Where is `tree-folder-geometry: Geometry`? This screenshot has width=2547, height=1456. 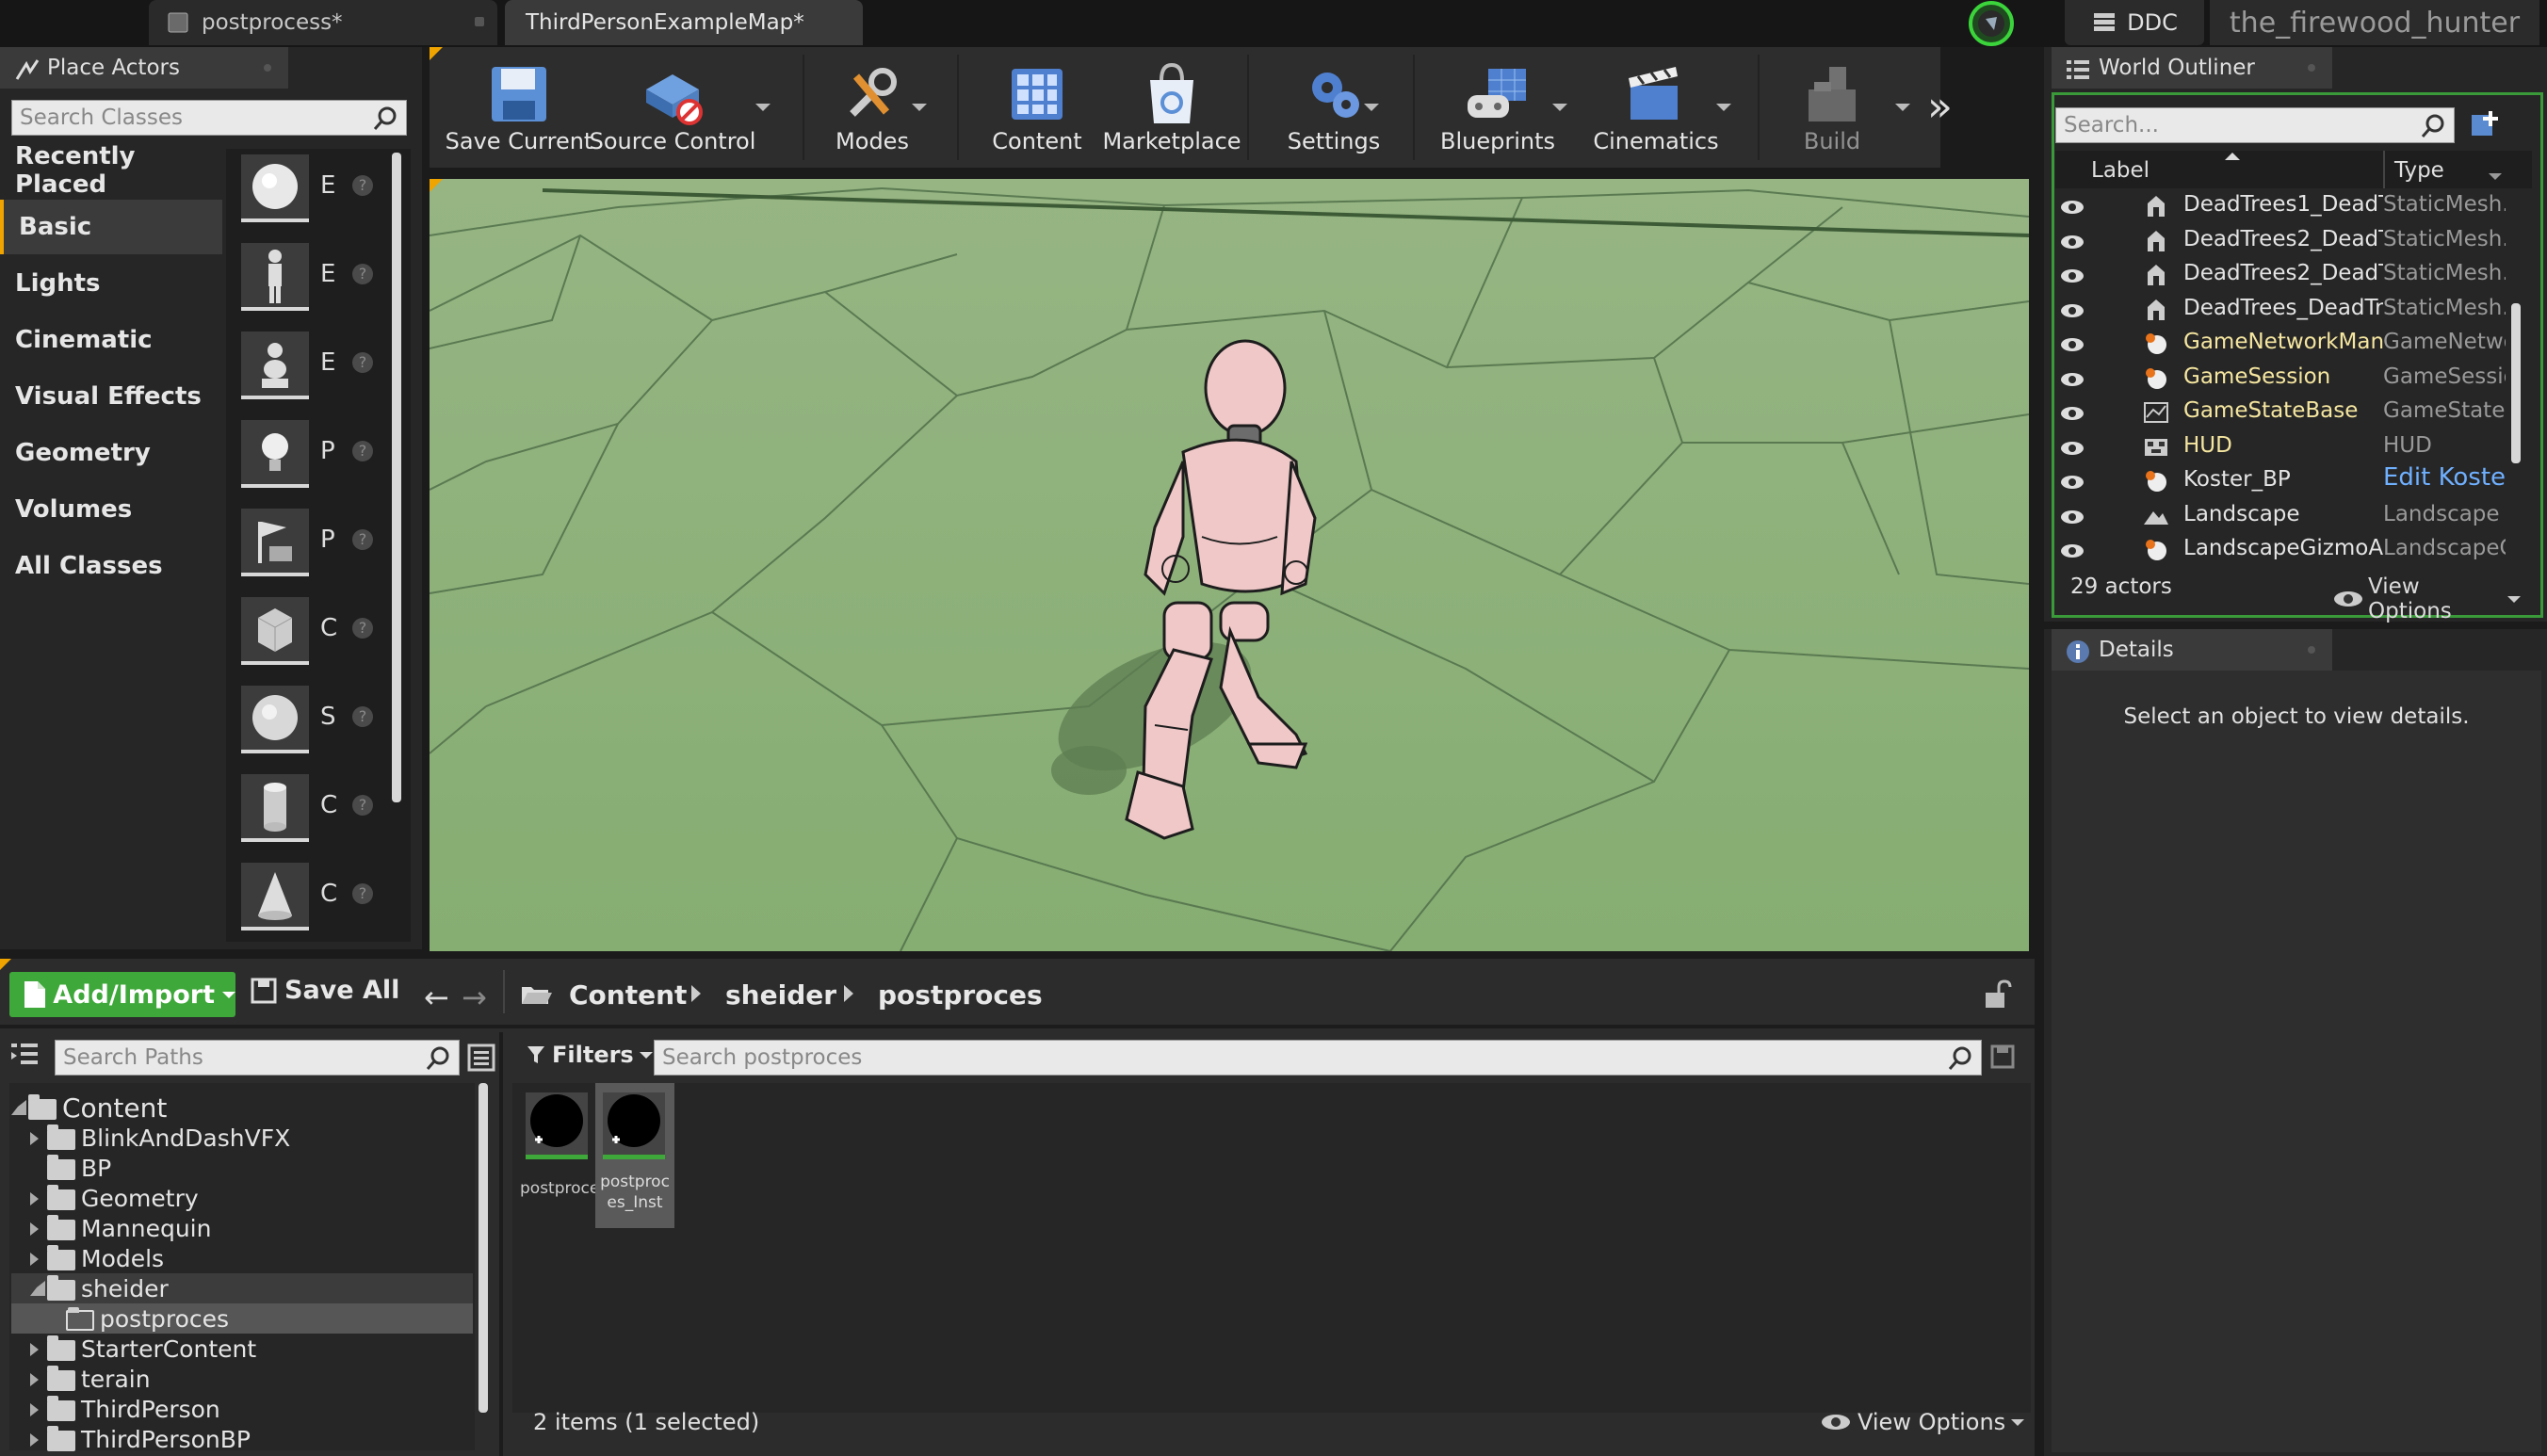 tree-folder-geometry: Geometry is located at coordinates (242, 1198).